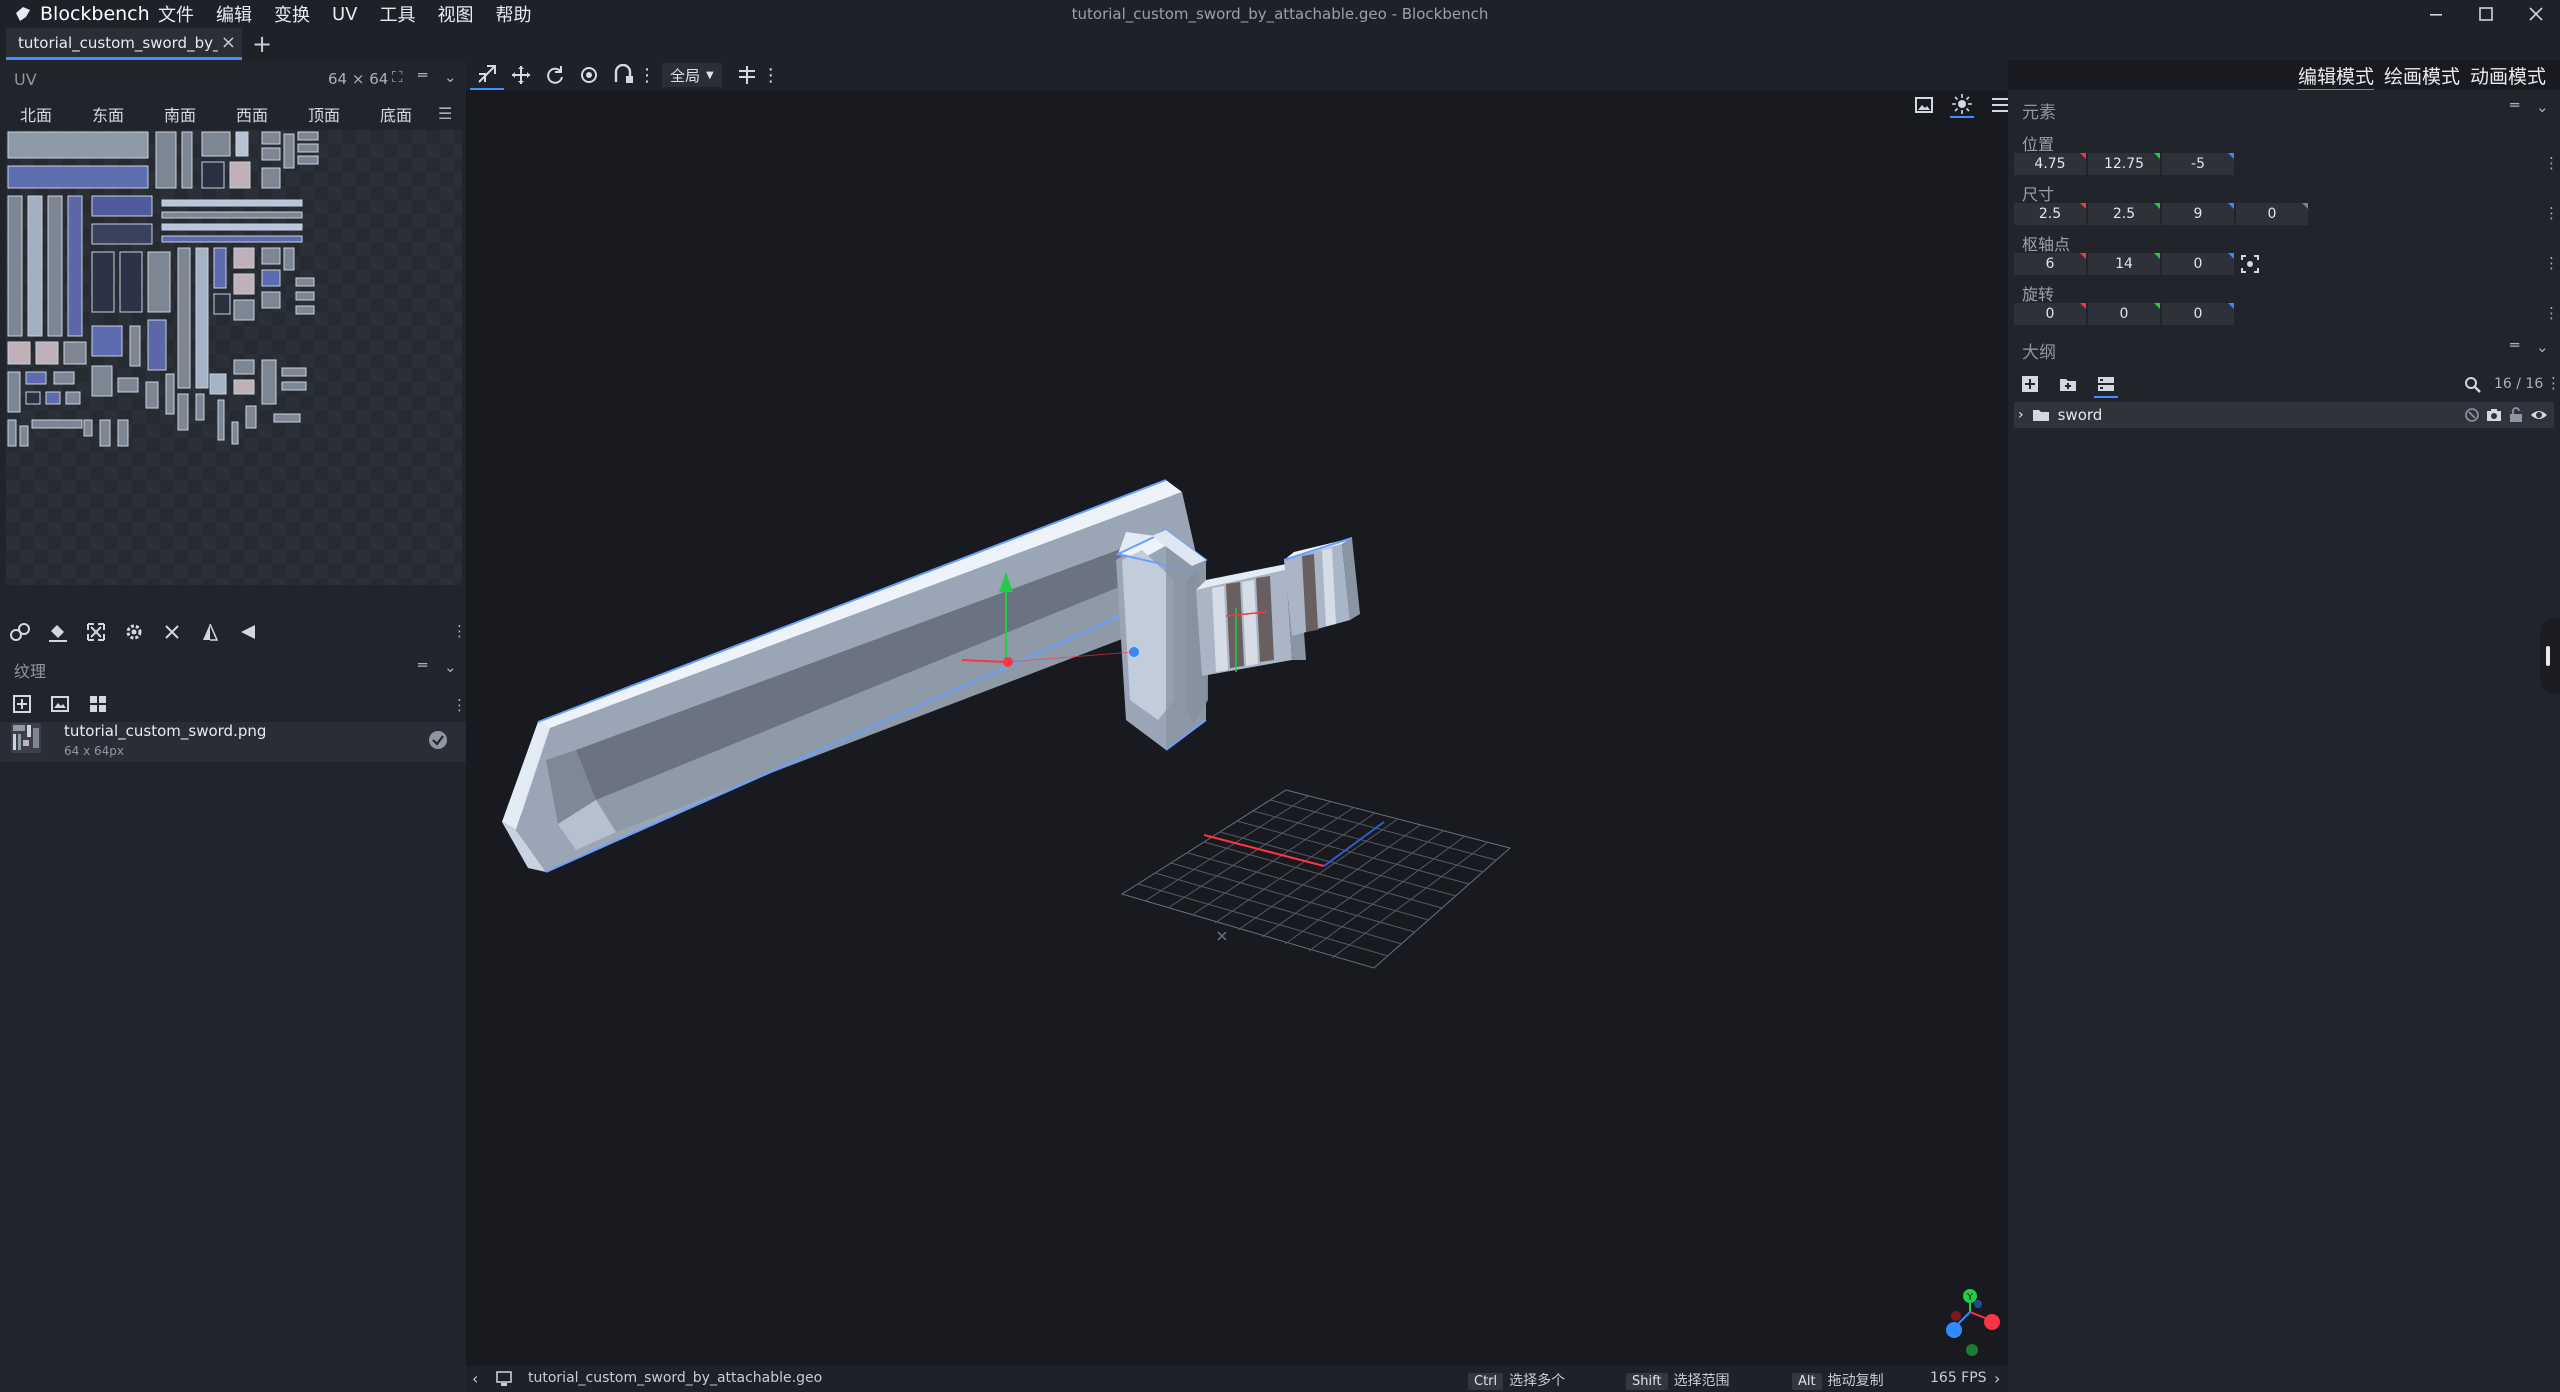  I want to click on outliner-view-icon, so click(2106, 385).